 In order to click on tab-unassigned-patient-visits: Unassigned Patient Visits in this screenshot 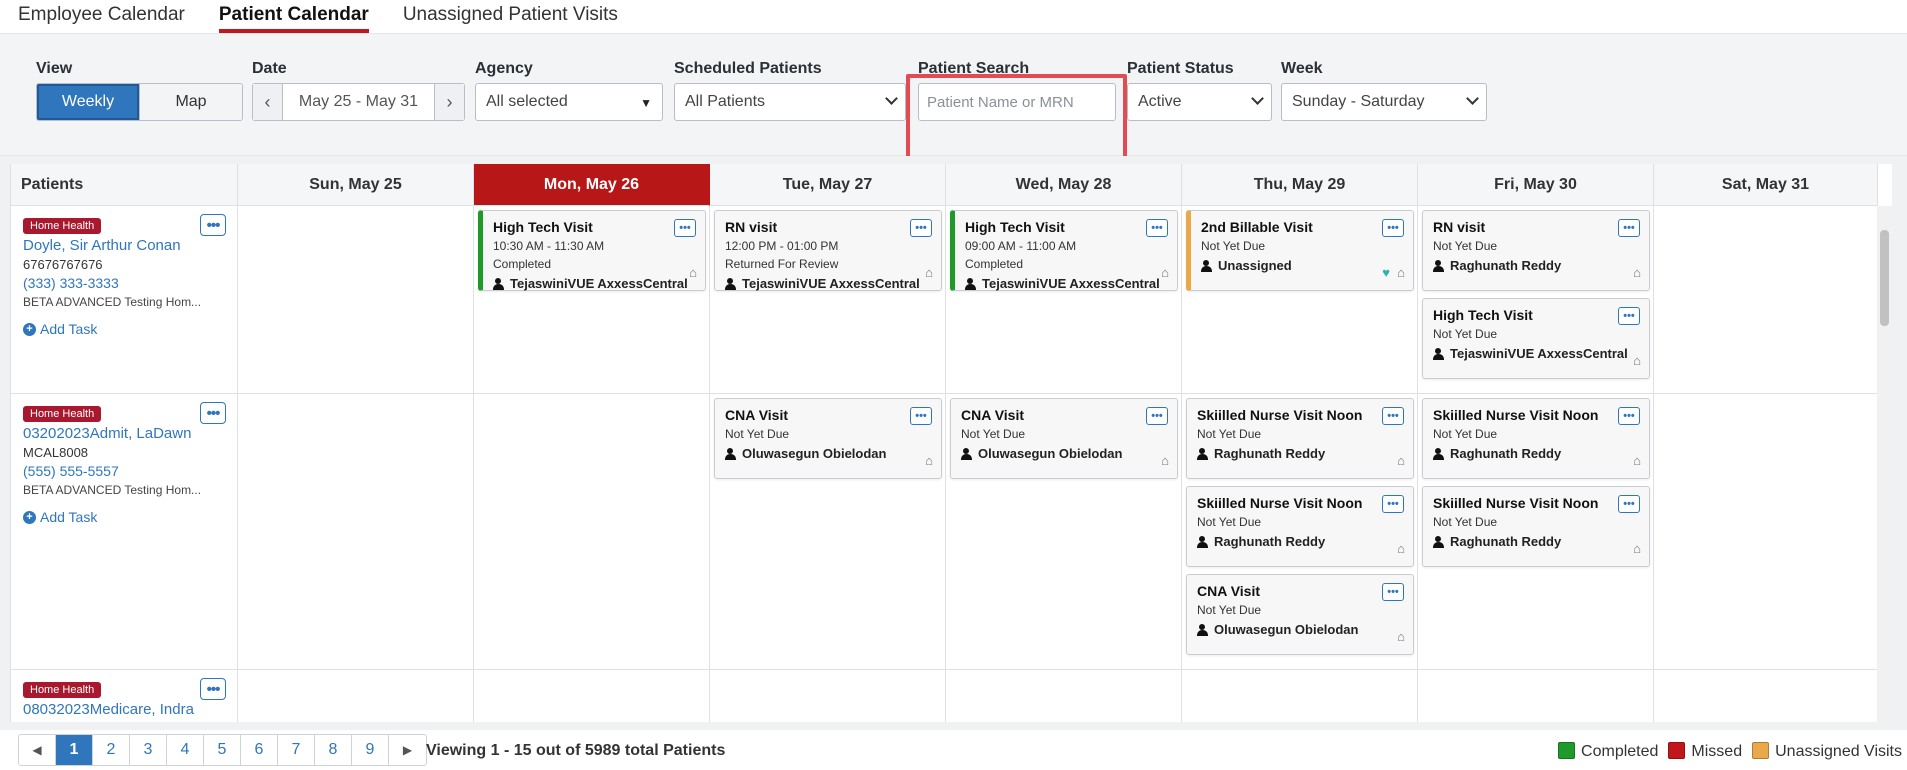, I will do `click(510, 18)`.